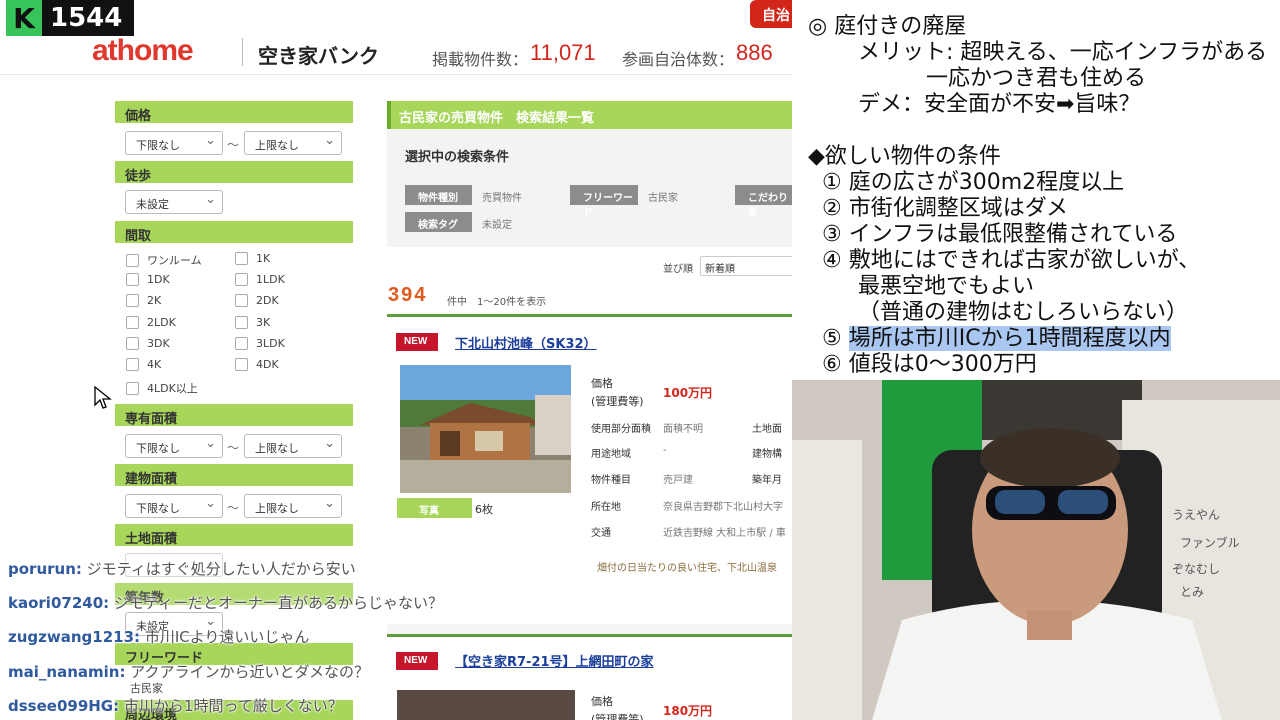 The height and width of the screenshot is (720, 1280). I want to click on layout-checkbox: 1DK, so click(148, 279).